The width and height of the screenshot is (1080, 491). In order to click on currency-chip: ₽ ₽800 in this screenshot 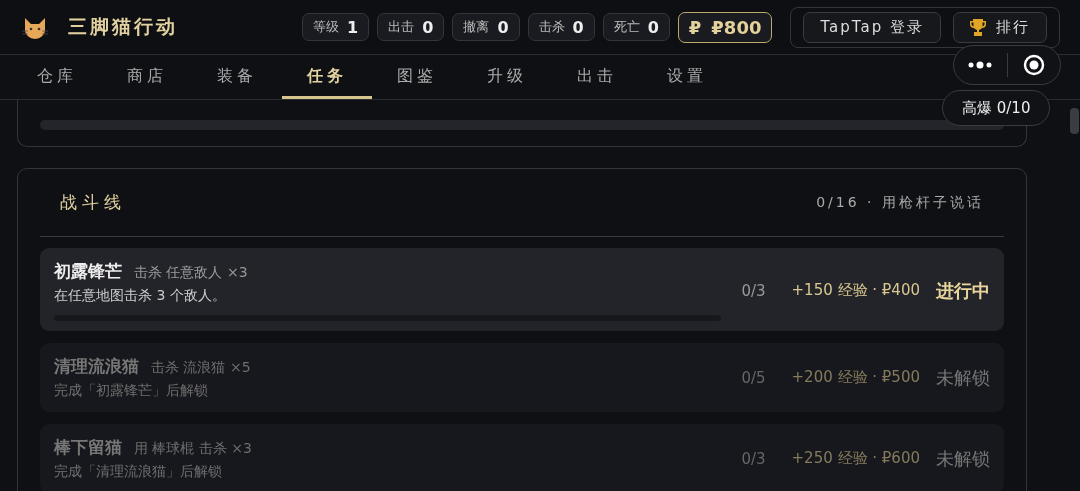, I will do `click(725, 27)`.